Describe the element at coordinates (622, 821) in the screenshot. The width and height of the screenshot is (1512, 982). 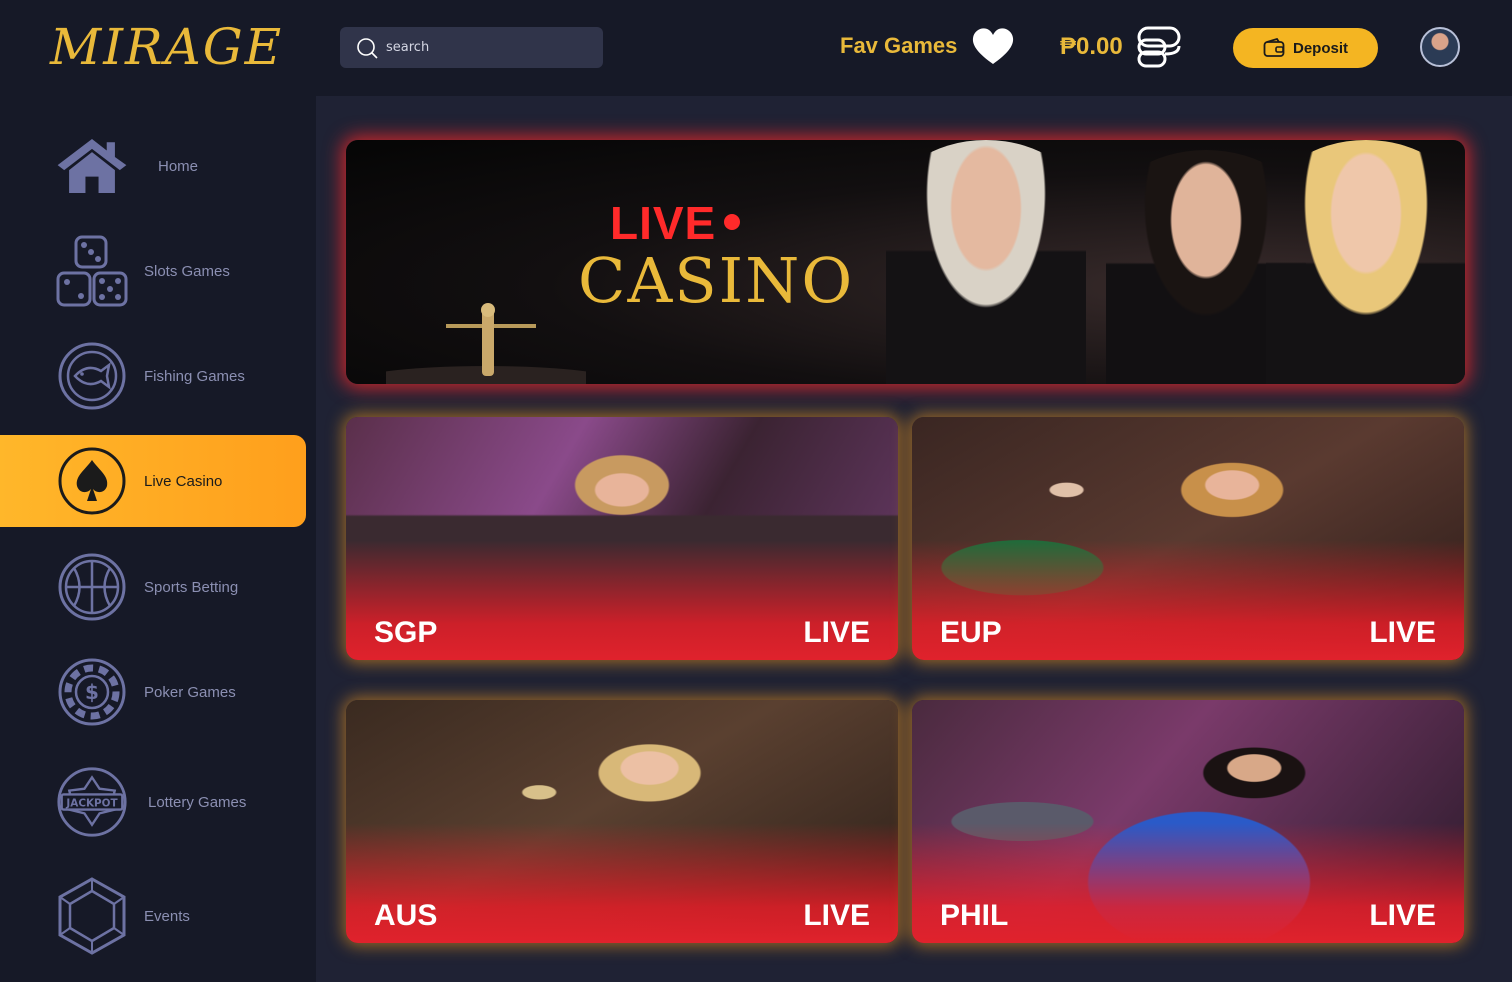
I see `table-card-aus: AUS LIVE` at that location.